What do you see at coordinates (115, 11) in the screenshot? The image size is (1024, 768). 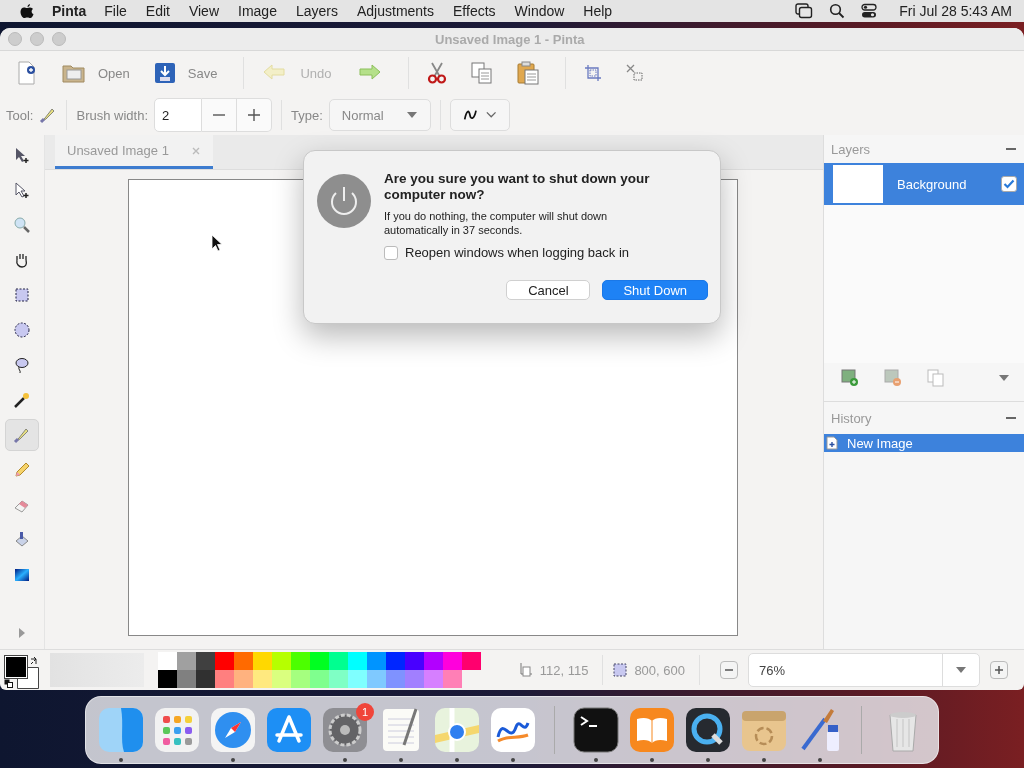 I see `menu-item: File` at bounding box center [115, 11].